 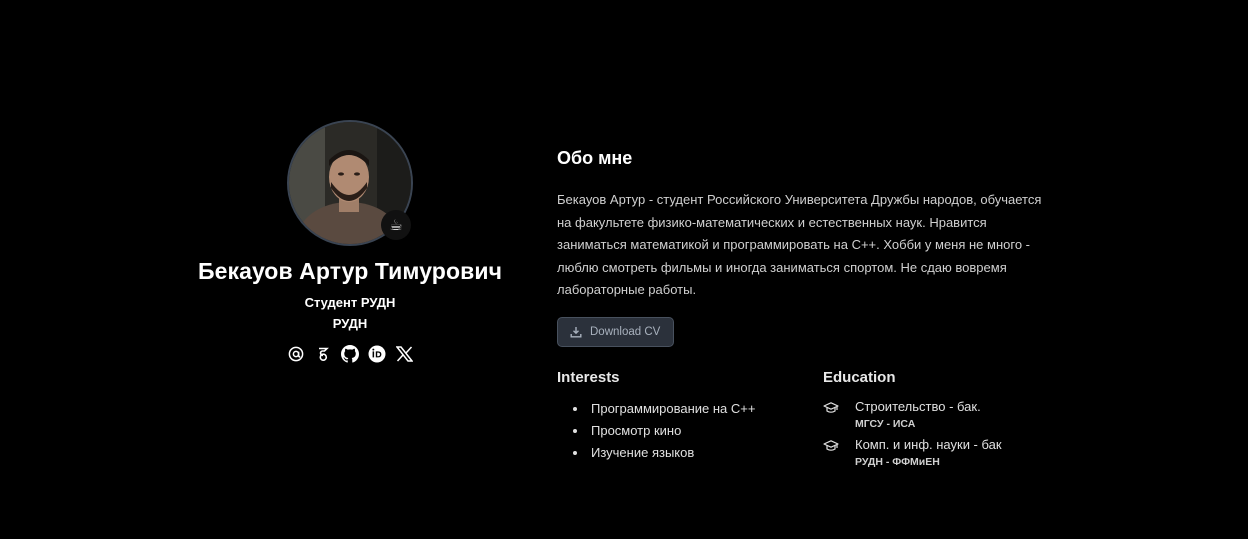 I want to click on profile-organization: РУДН, so click(x=350, y=323).